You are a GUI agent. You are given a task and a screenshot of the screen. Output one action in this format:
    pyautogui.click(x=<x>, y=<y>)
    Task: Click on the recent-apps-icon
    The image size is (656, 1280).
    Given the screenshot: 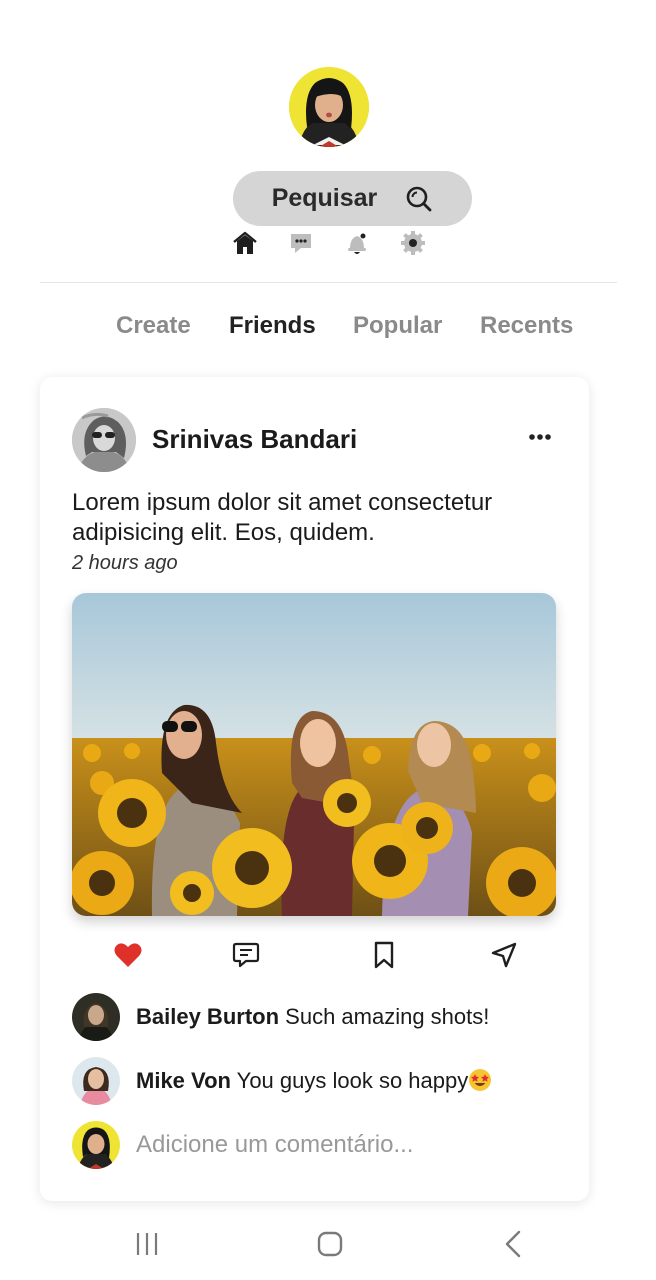 What is the action you would take?
    pyautogui.click(x=147, y=1244)
    